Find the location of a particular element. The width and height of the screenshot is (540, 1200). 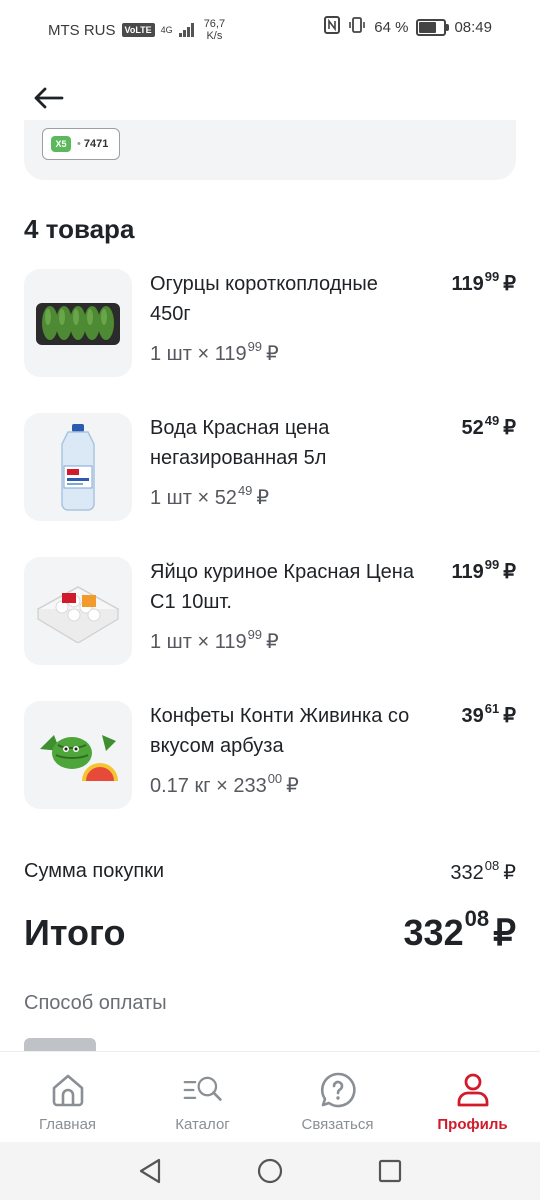

product-name: Яйцо куриное Красная Цена С1 10шт. is located at coordinates (282, 587).